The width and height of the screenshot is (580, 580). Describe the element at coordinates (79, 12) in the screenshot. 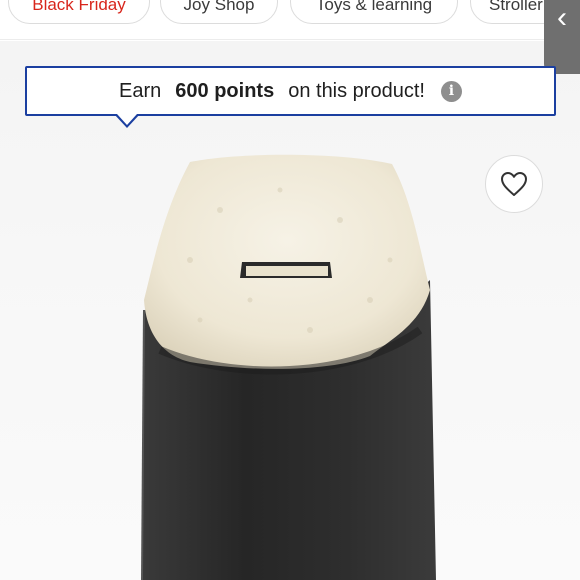

I see `category-chip-black-friday: Black Friday` at that location.